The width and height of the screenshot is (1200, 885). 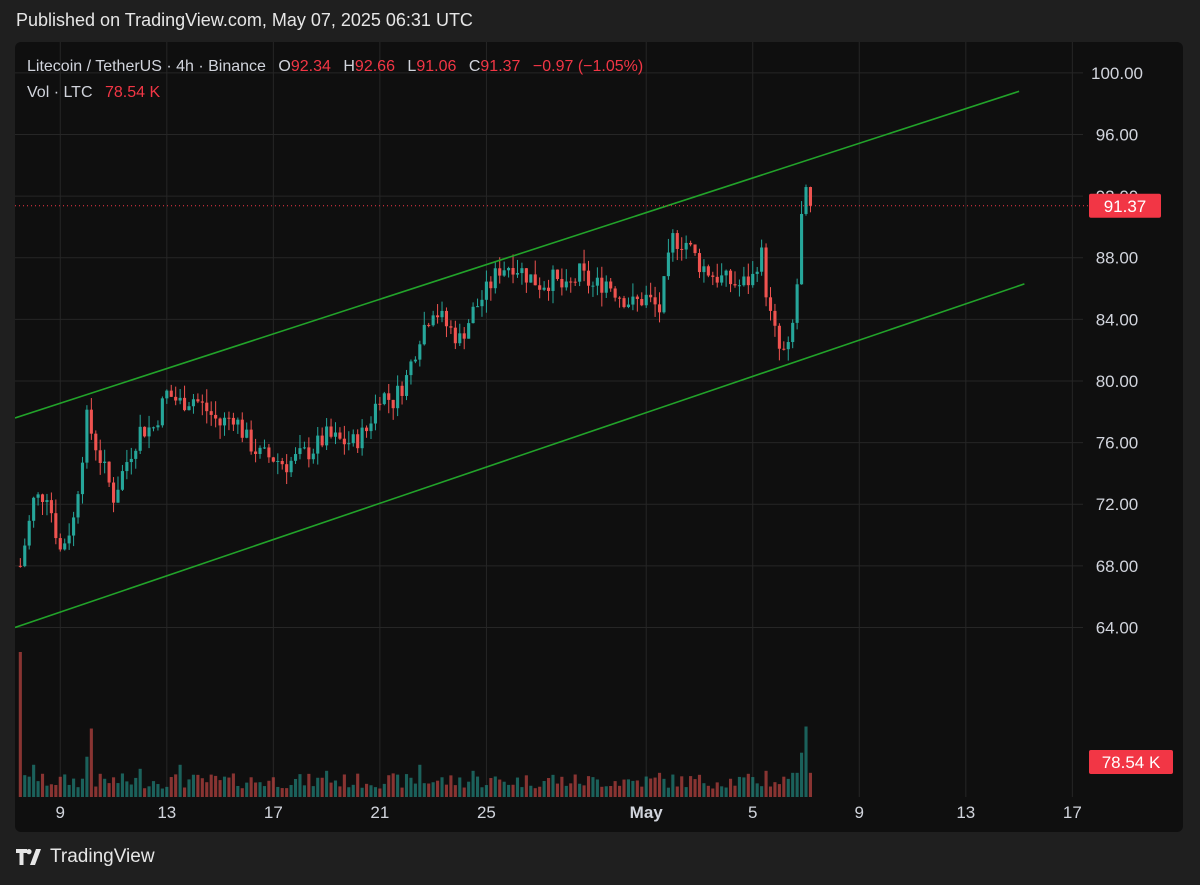 I want to click on symbol-title: Litecoin / TetherUS · 4h · Binance, so click(x=146, y=66).